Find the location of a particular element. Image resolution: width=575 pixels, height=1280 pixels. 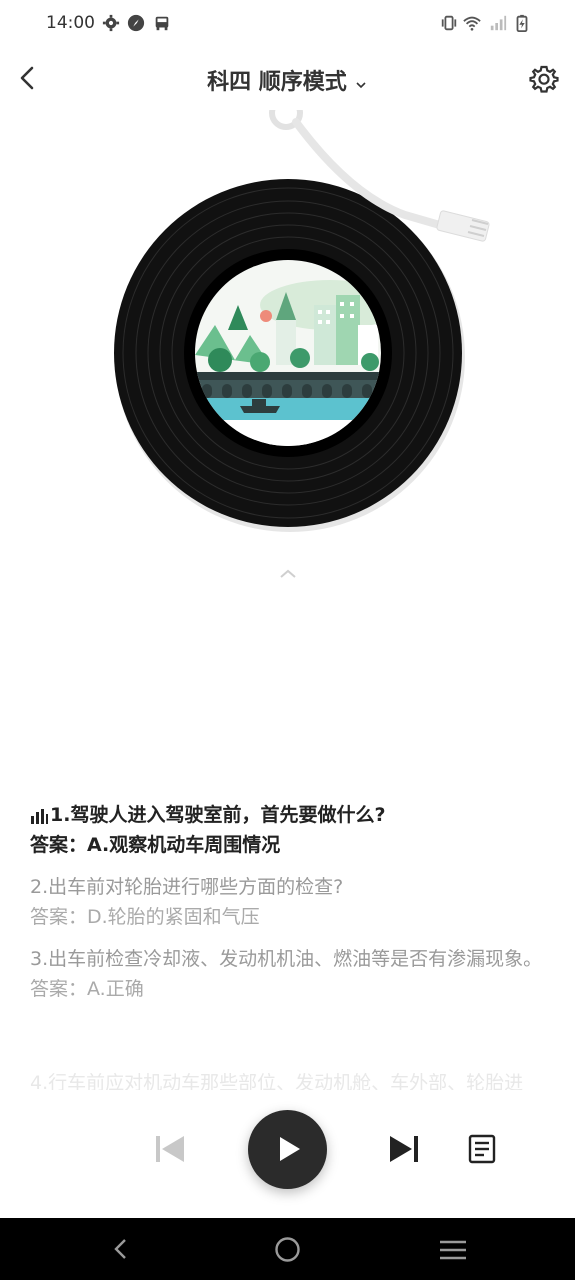

question-text: 1.驾驶人进入驾驶室前，首先要做什么? is located at coordinates (290, 815).